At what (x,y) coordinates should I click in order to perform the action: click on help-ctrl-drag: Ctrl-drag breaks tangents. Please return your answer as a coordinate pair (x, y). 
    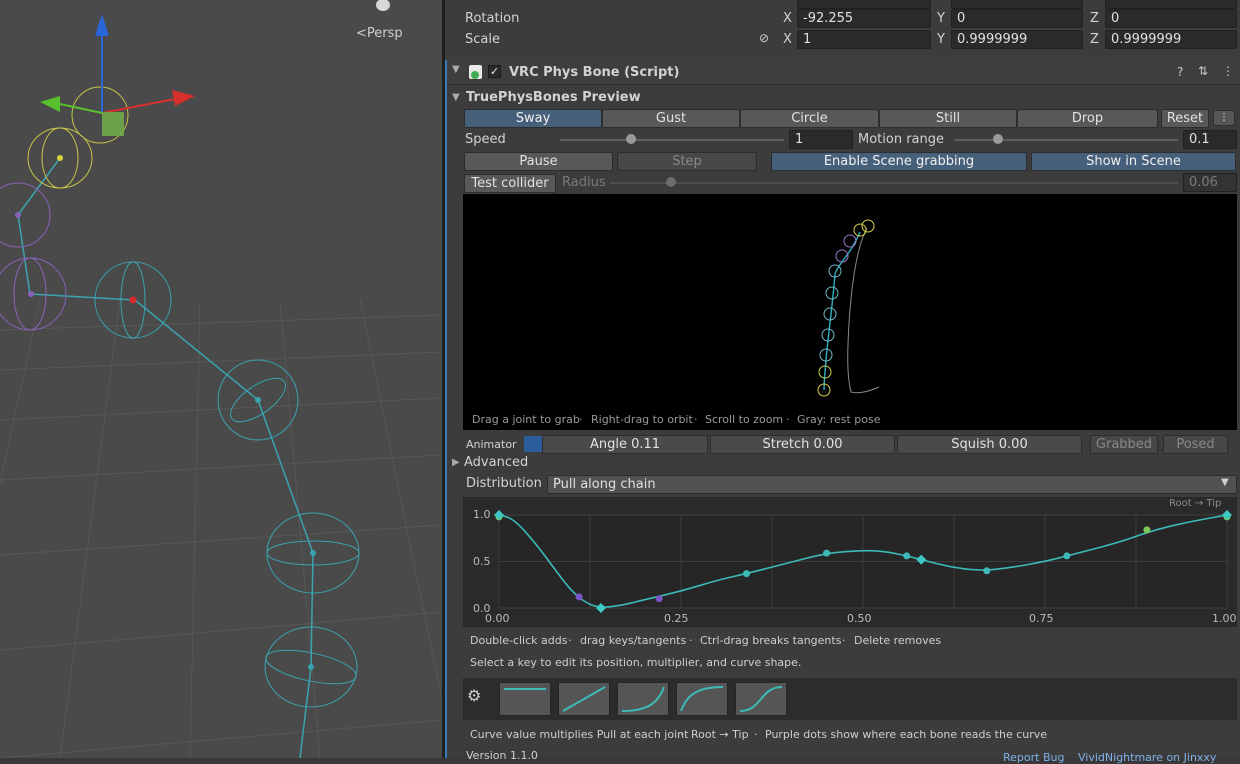
    Looking at the image, I should click on (771, 640).